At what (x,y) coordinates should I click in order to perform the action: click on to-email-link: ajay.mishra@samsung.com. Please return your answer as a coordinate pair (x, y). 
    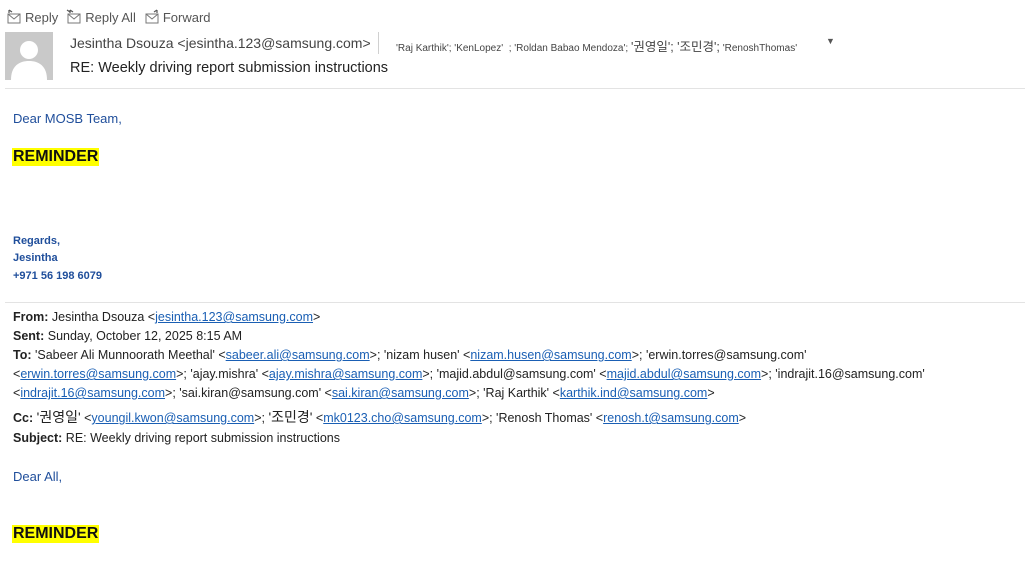
    Looking at the image, I should click on (345, 374).